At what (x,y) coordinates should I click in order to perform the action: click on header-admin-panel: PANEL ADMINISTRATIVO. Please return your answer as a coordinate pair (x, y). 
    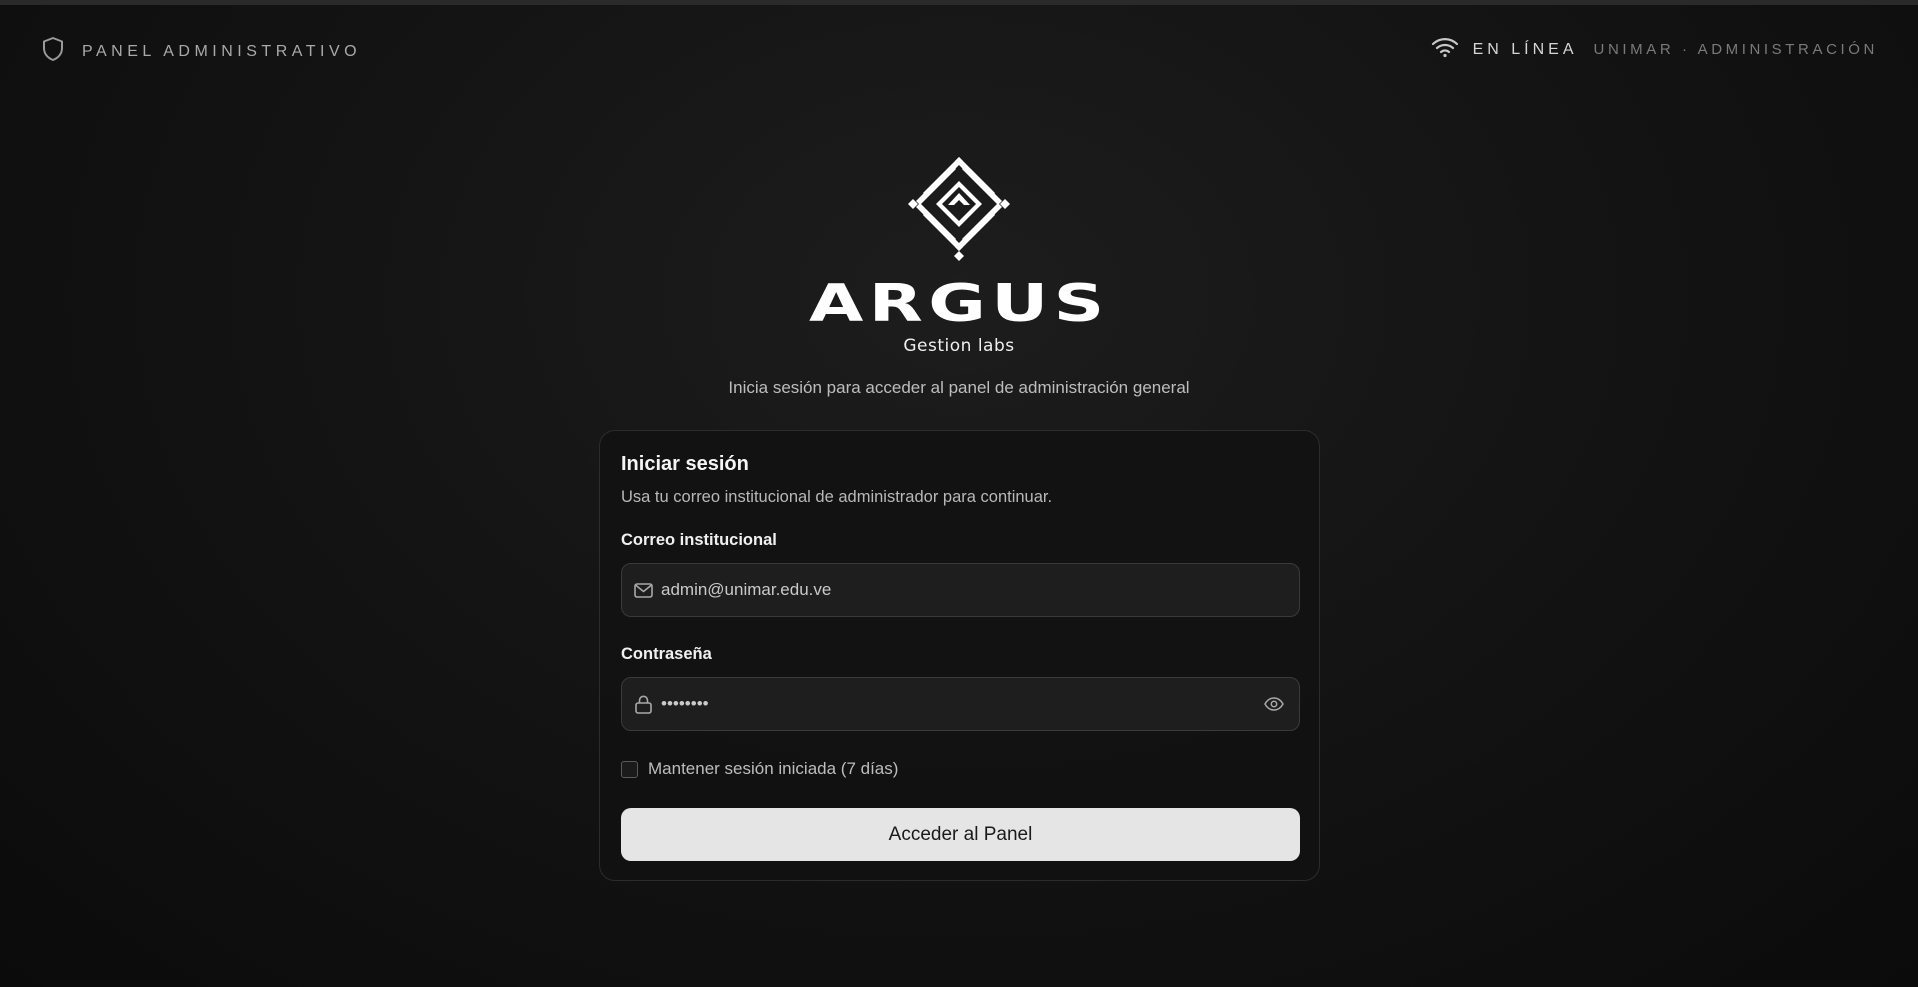
    Looking at the image, I should click on (201, 51).